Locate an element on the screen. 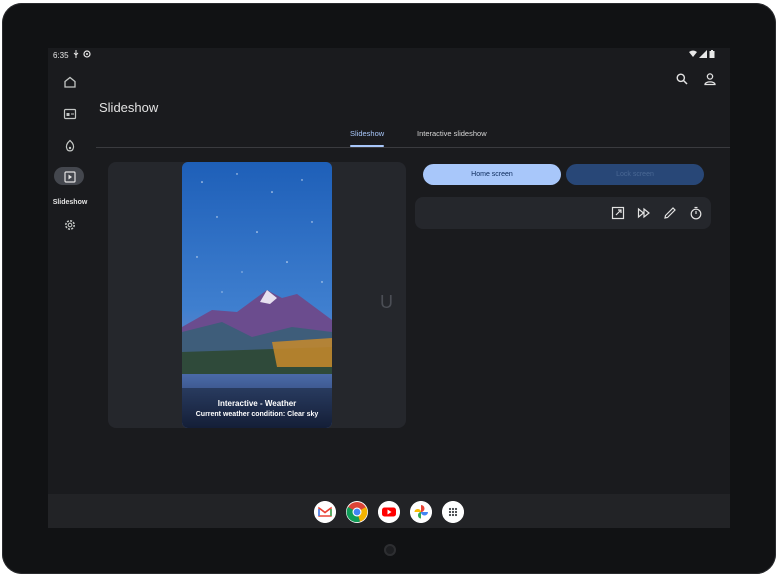 The height and width of the screenshot is (578, 779). camera-dot is located at coordinates (390, 550).